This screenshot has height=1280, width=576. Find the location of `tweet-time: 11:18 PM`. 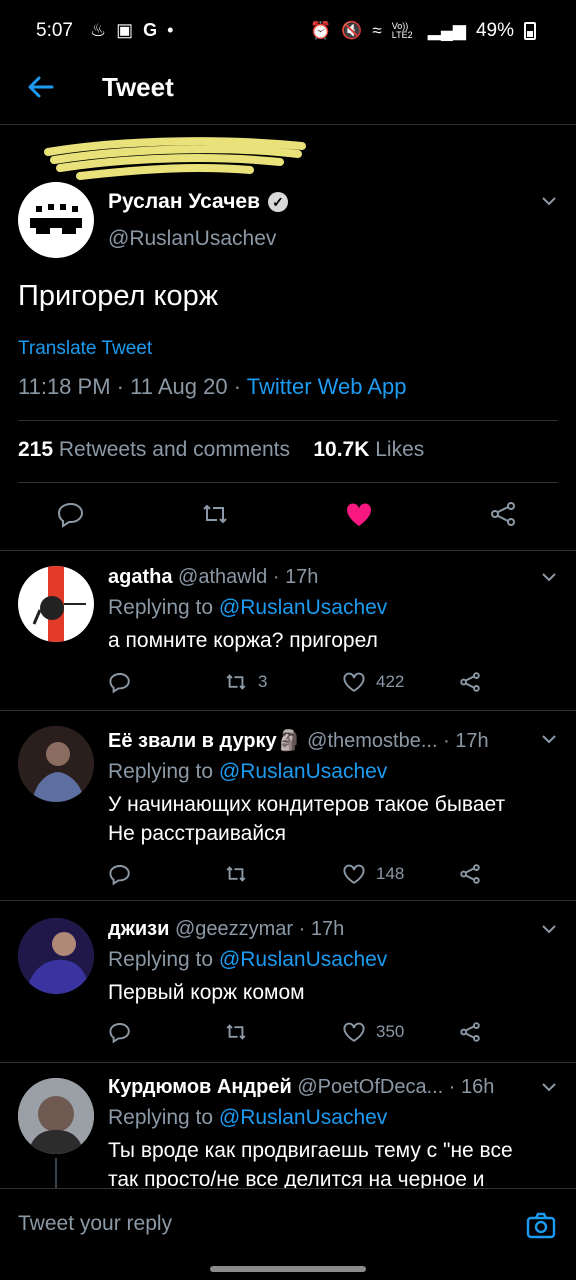

tweet-time: 11:18 PM is located at coordinates (64, 386).